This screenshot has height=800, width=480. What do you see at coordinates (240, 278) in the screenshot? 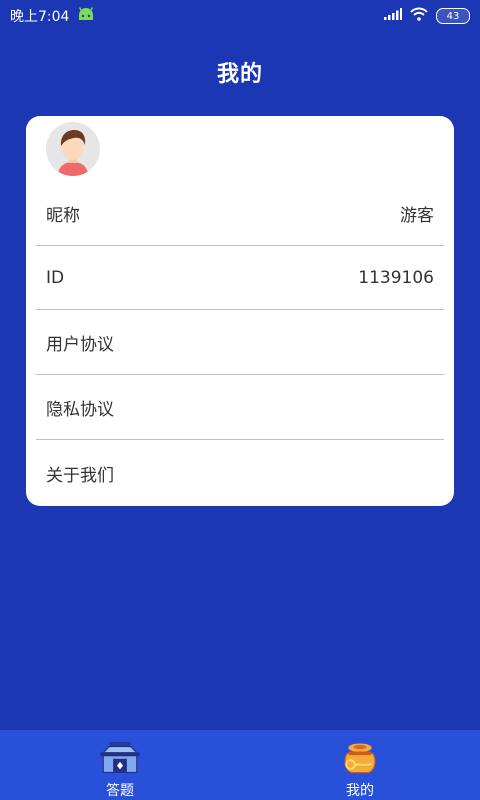
I see `profile-row-id: ID 1139106` at bounding box center [240, 278].